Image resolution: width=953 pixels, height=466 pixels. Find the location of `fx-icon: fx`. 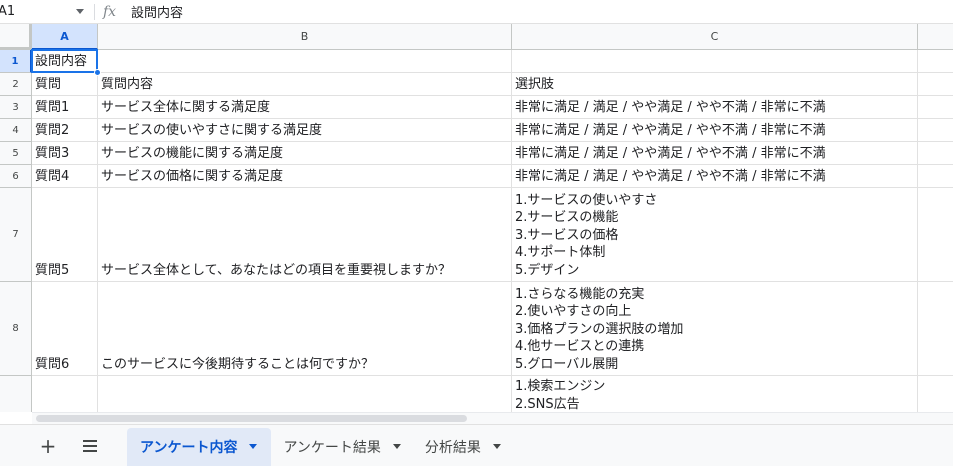

fx-icon: fx is located at coordinates (110, 11).